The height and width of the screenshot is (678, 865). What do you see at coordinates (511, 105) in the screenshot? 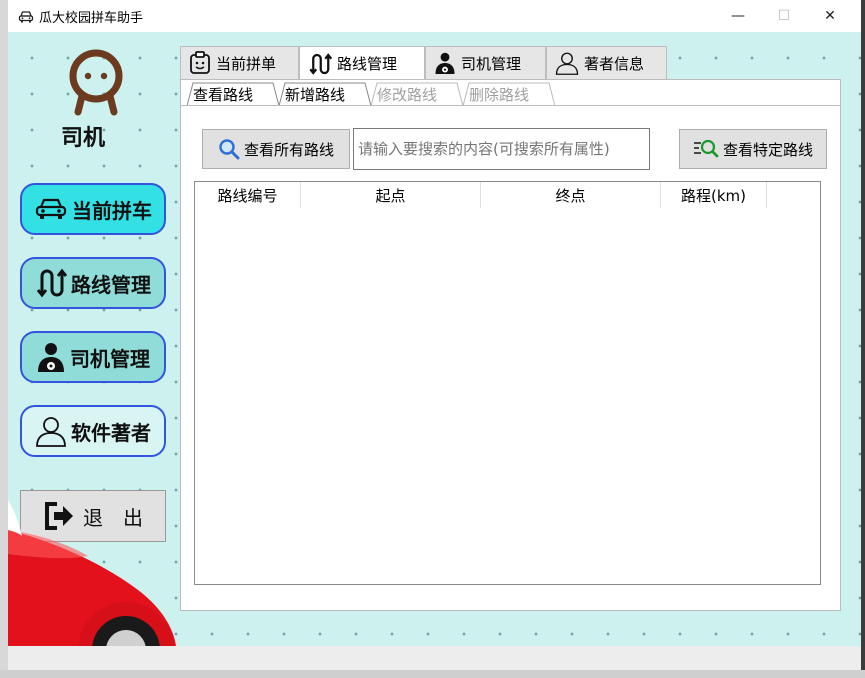
I see `subtab-divider` at bounding box center [511, 105].